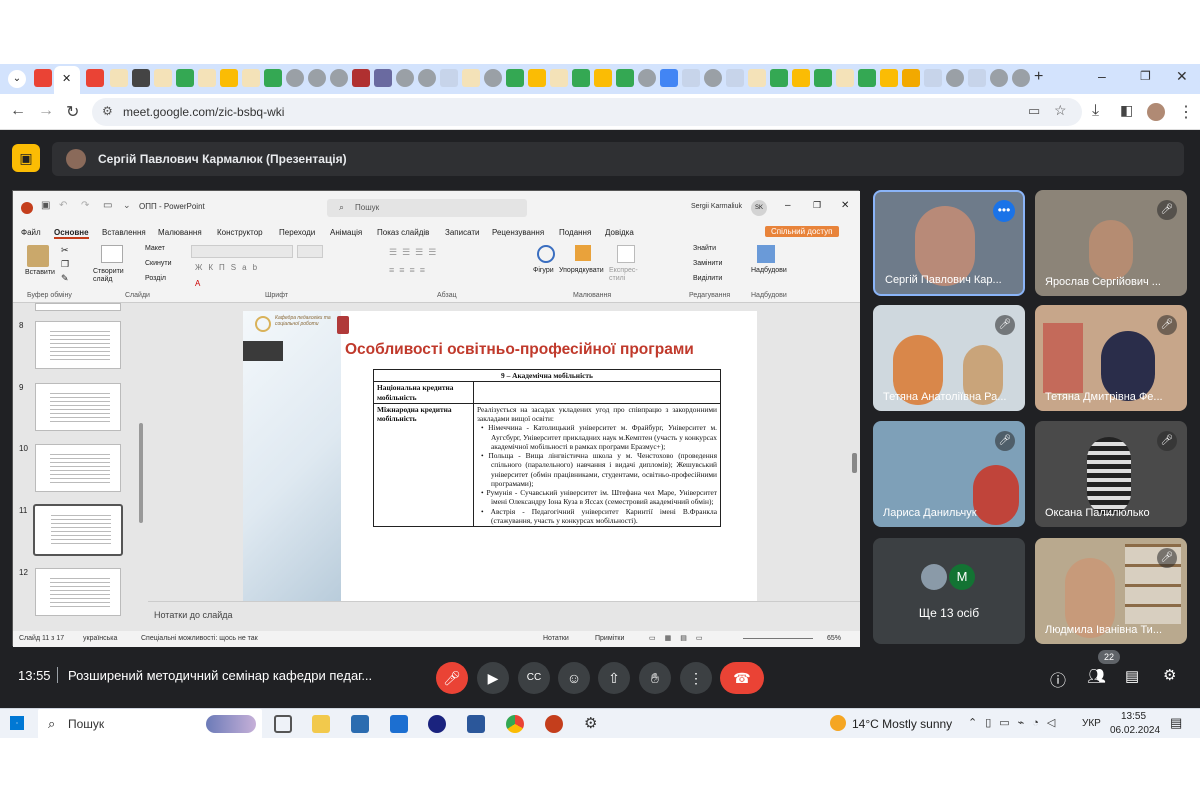 The image size is (1200, 800). Describe the element at coordinates (1135, 730) in the screenshot. I see `clock-date: 06.02.2024` at that location.